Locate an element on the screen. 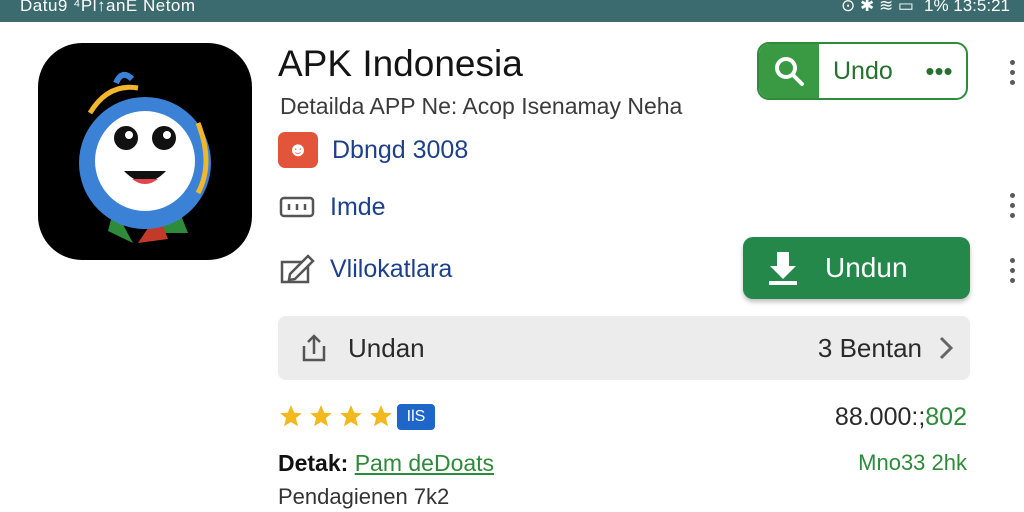 This screenshot has height=512, width=1024. category-row: Vlilokatlara is located at coordinates (365, 269).